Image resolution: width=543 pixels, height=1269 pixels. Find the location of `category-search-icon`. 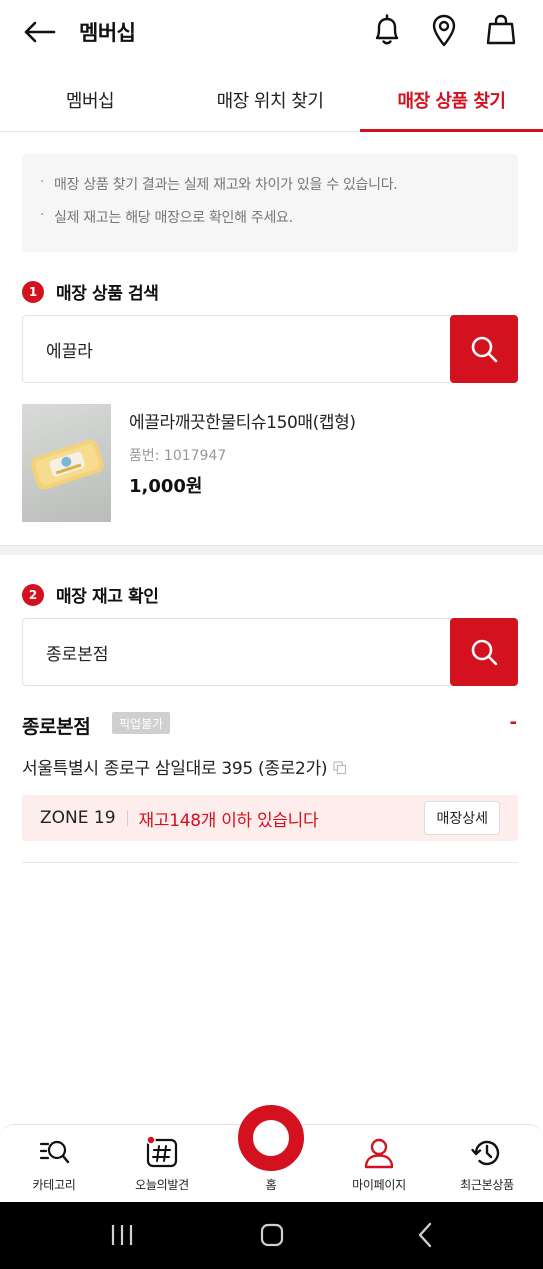

category-search-icon is located at coordinates (54, 1153).